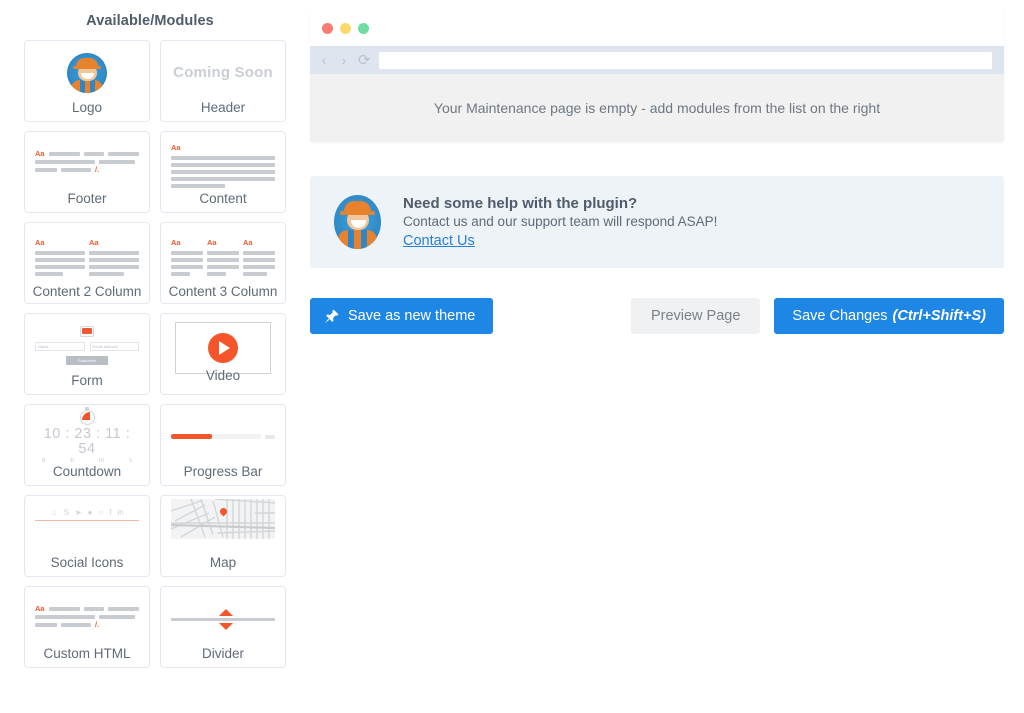  I want to click on progress-percent-chip, so click(270, 436).